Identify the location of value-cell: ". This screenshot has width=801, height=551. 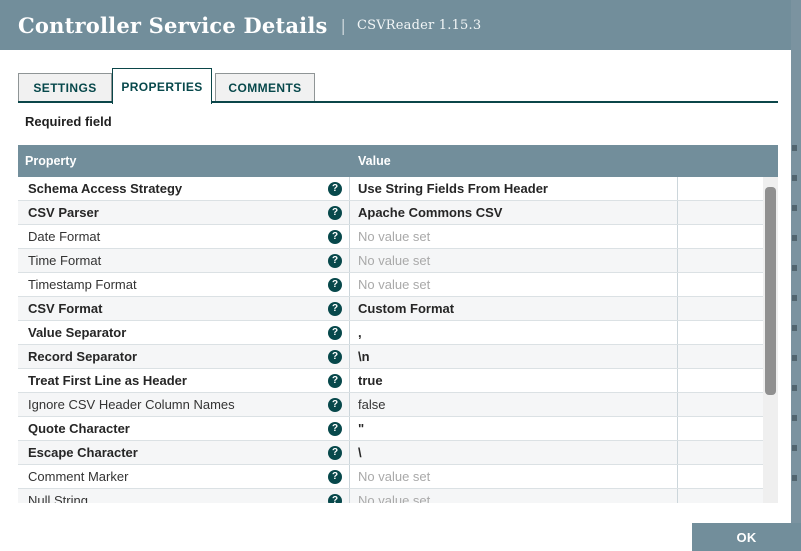
(514, 428).